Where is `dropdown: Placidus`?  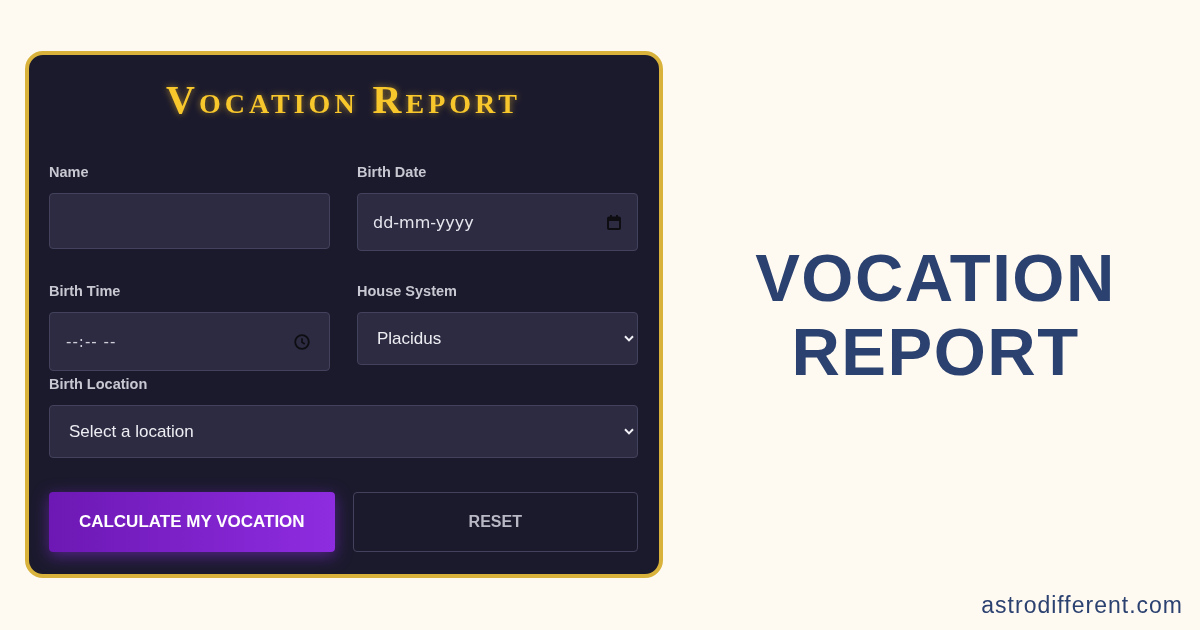
dropdown: Placidus is located at coordinates (497, 338).